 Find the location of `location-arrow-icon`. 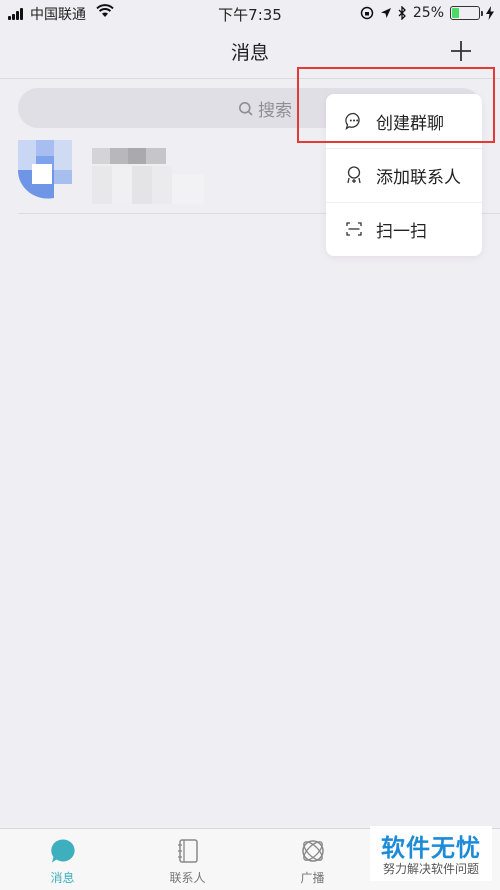

location-arrow-icon is located at coordinates (385, 13).